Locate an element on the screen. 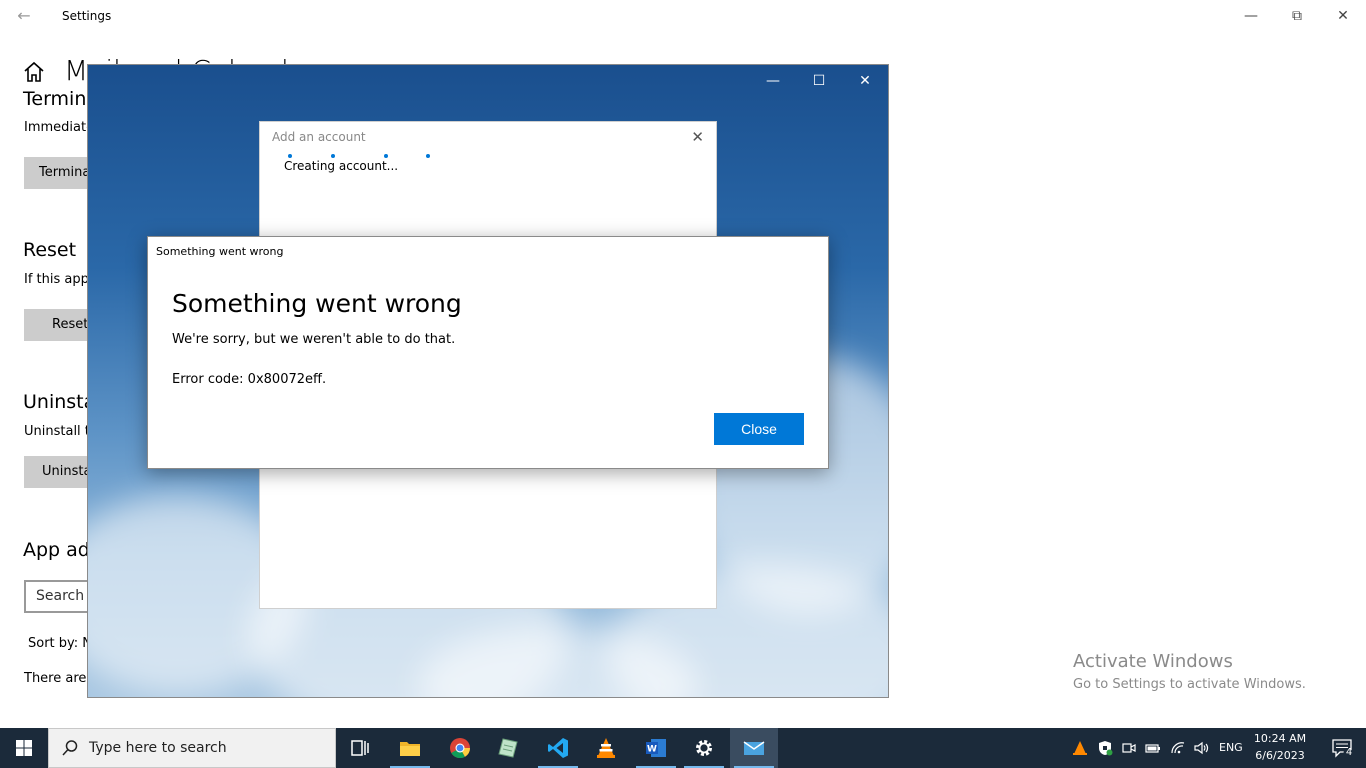  notification-center-button: 4 is located at coordinates (1342, 748).